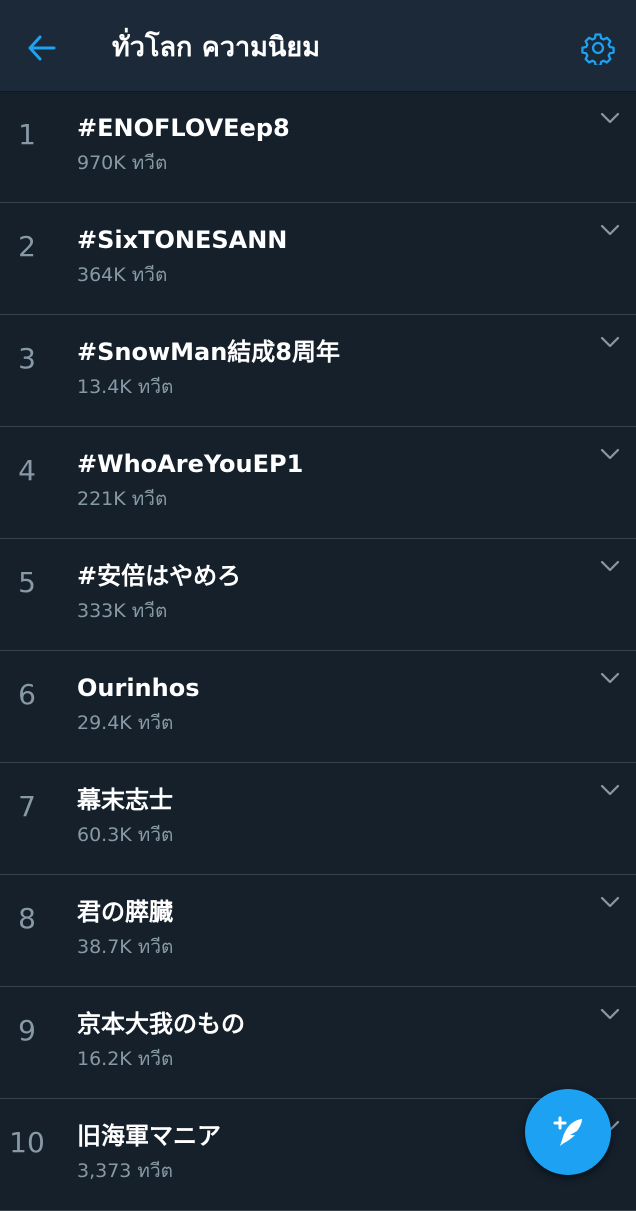 The height and width of the screenshot is (1211, 636). Describe the element at coordinates (27, 358) in the screenshot. I see `trend-rank: 3` at that location.